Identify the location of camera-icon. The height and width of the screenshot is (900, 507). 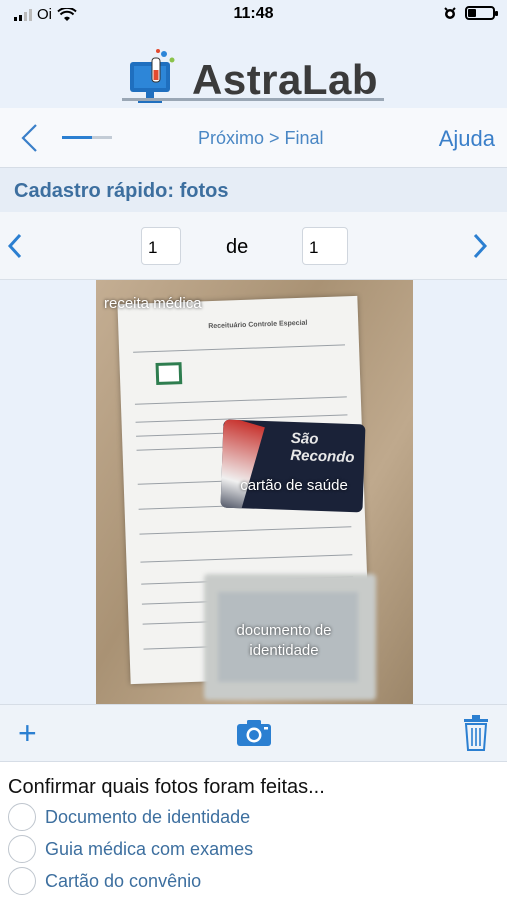
(254, 733).